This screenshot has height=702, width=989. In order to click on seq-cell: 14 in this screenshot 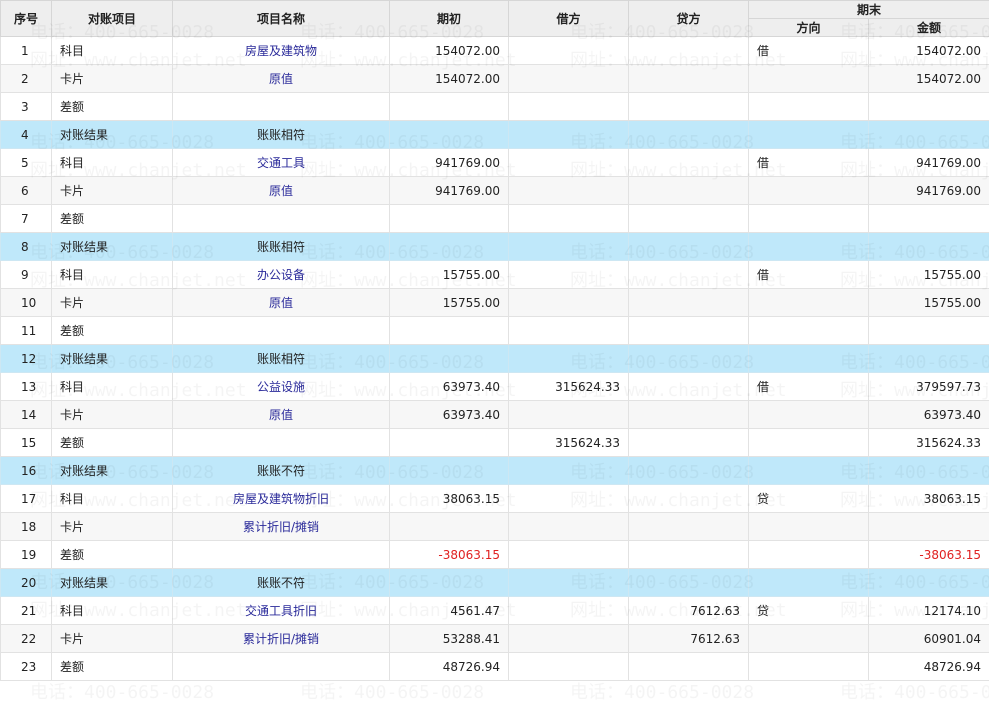, I will do `click(26, 414)`.